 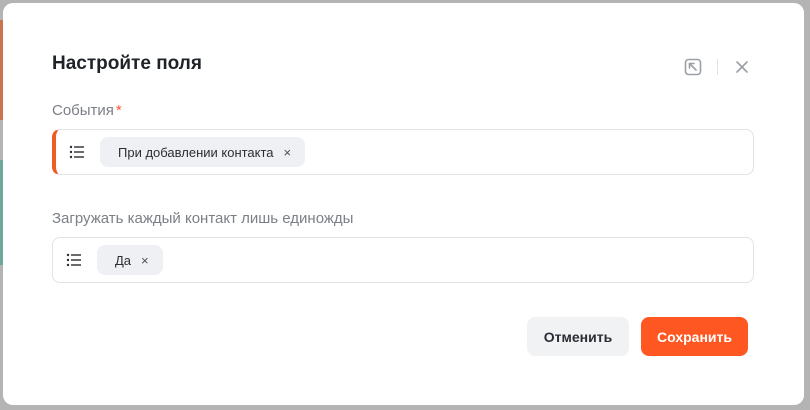 I want to click on selected-chip: Да ×, so click(x=130, y=260).